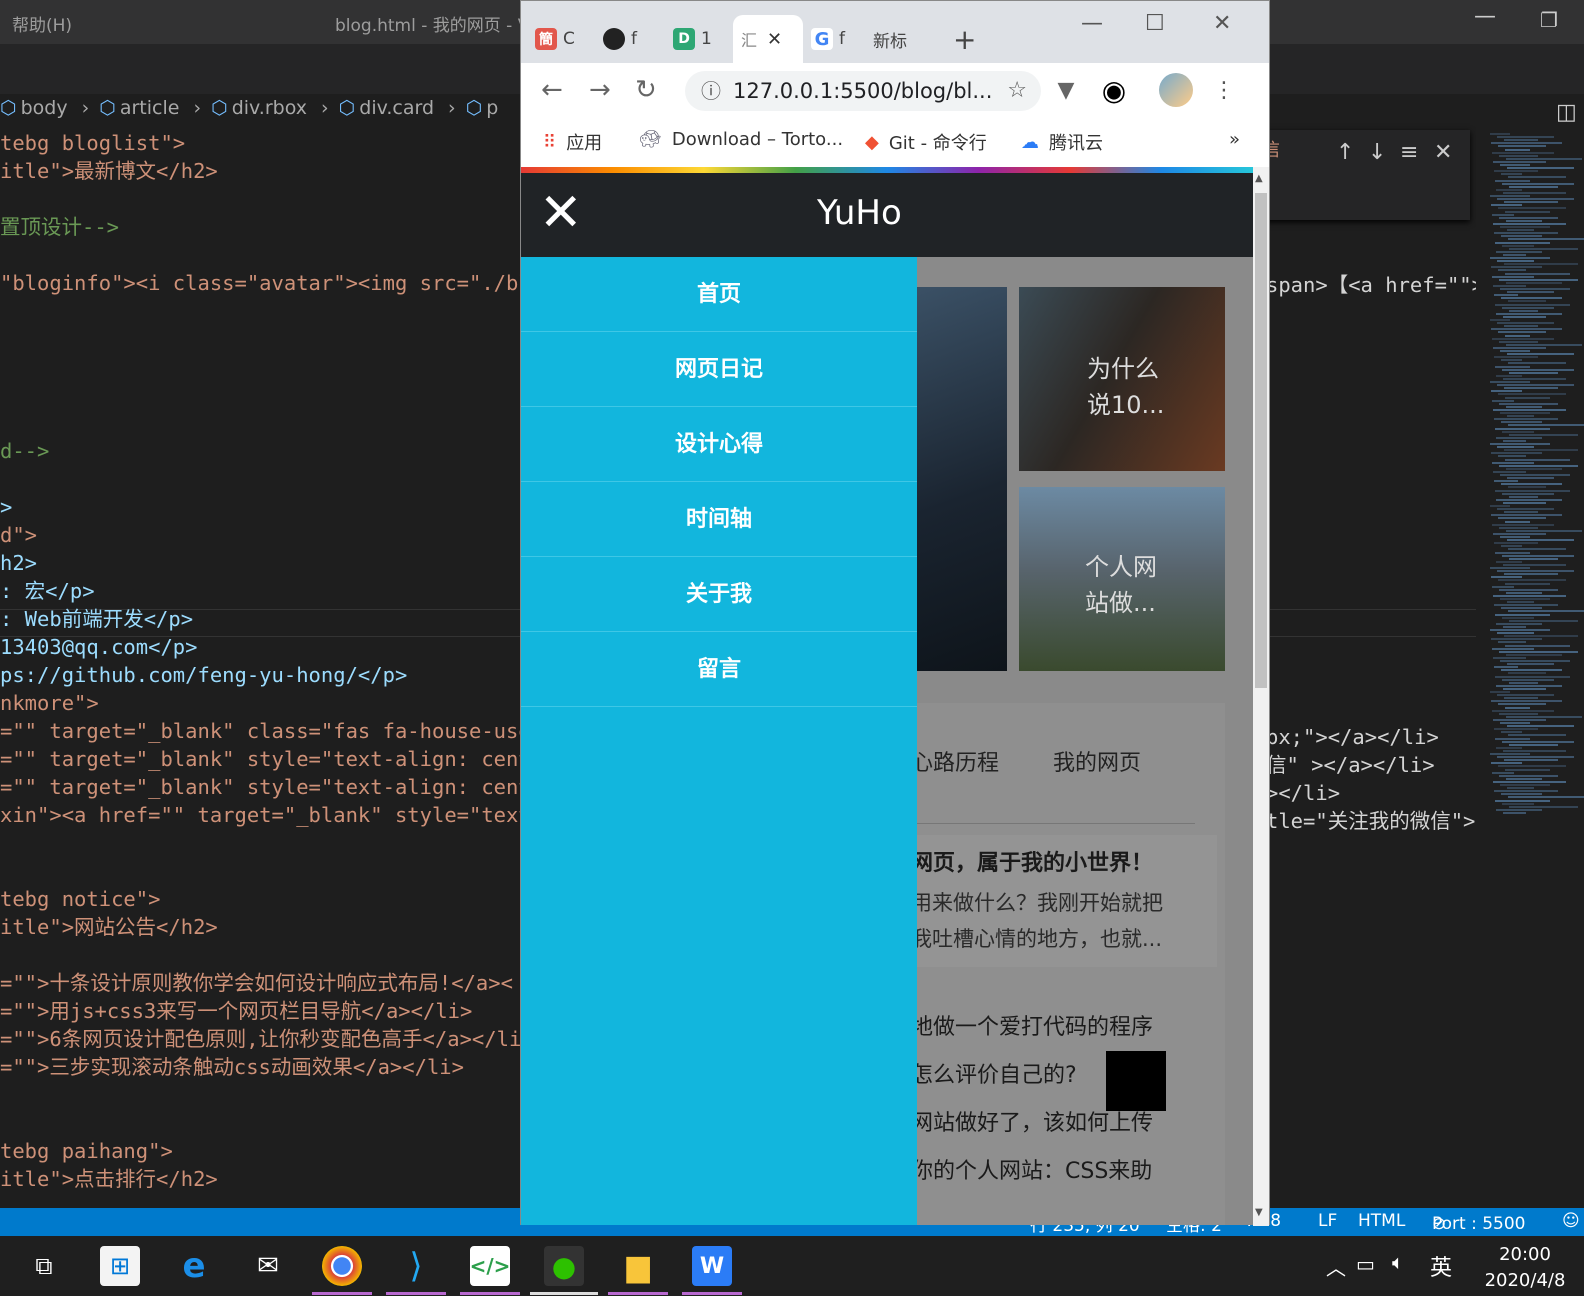  Describe the element at coordinates (712, 1266) in the screenshot. I see `wps-icon: W` at that location.